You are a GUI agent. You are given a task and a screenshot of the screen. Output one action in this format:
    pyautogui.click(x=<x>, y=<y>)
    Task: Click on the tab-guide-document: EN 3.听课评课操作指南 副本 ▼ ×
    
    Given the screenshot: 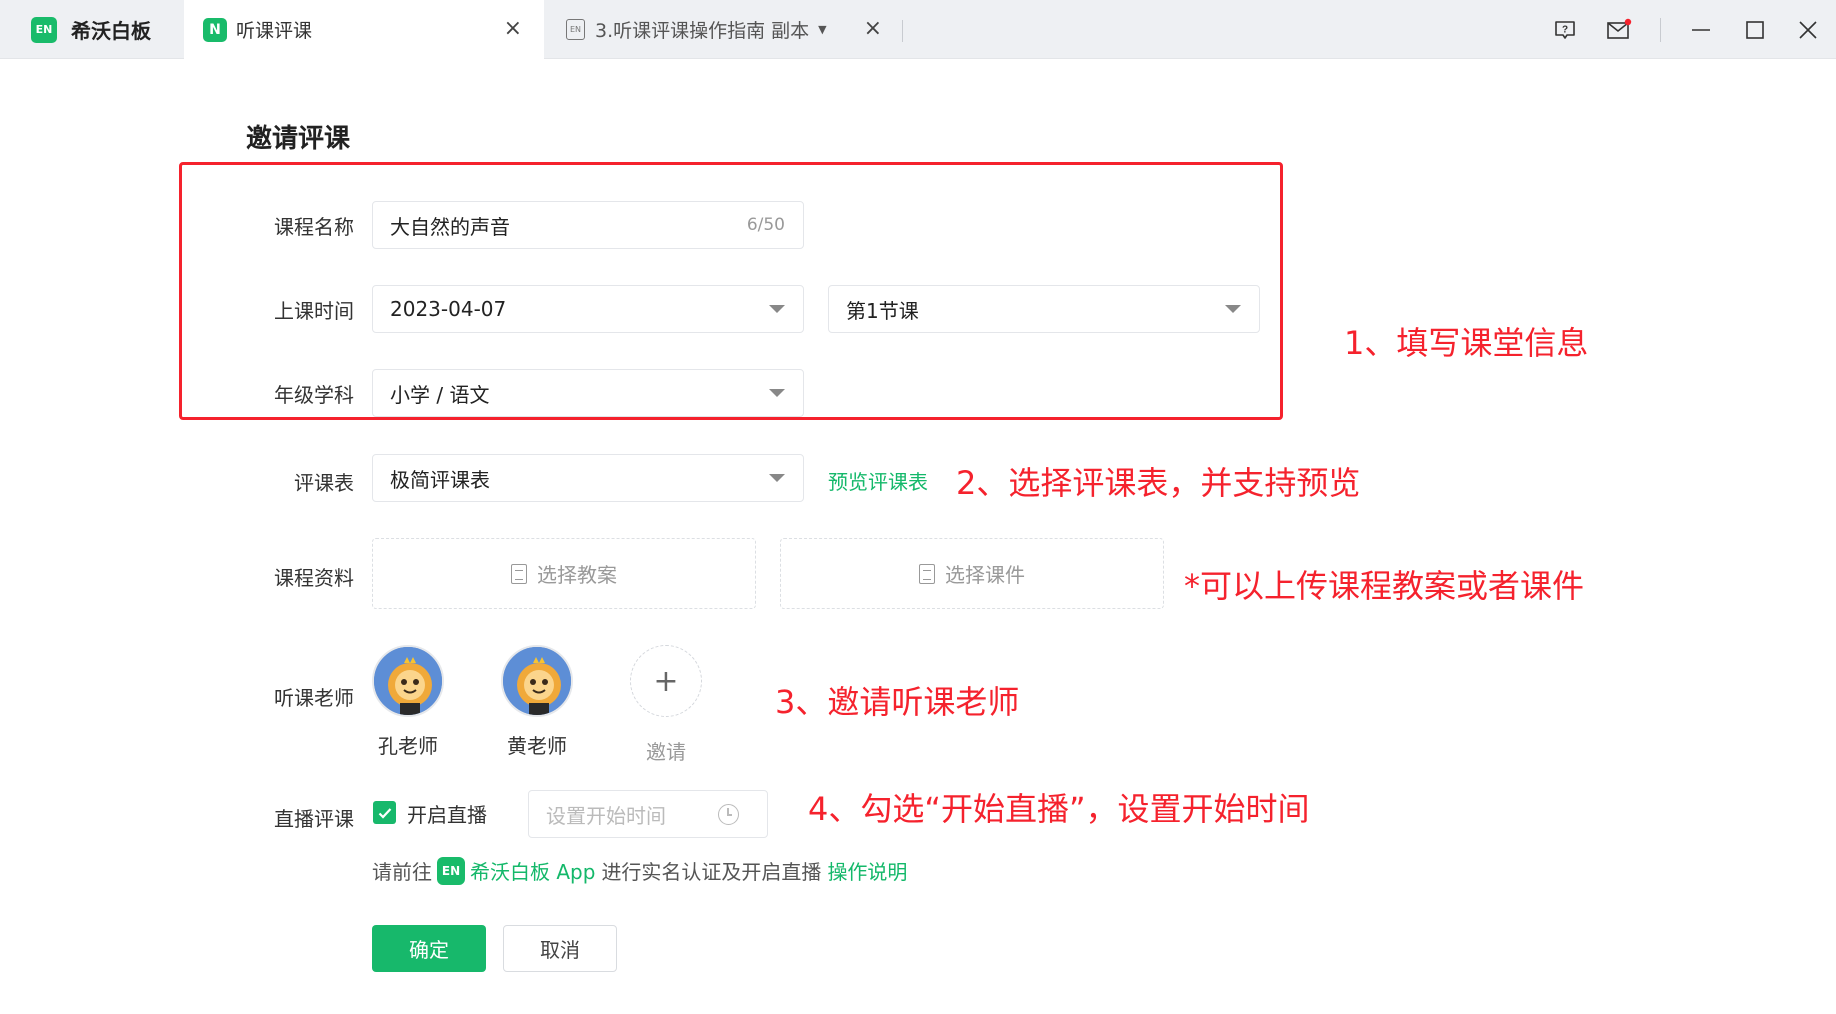 What is the action you would take?
    pyautogui.click(x=726, y=29)
    